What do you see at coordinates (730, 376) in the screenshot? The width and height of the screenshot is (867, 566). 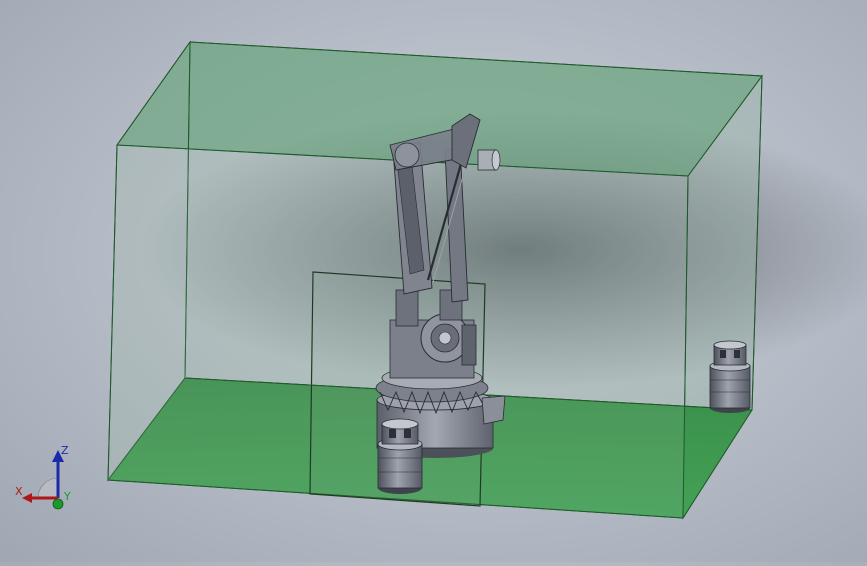 I see `cylinder-back` at bounding box center [730, 376].